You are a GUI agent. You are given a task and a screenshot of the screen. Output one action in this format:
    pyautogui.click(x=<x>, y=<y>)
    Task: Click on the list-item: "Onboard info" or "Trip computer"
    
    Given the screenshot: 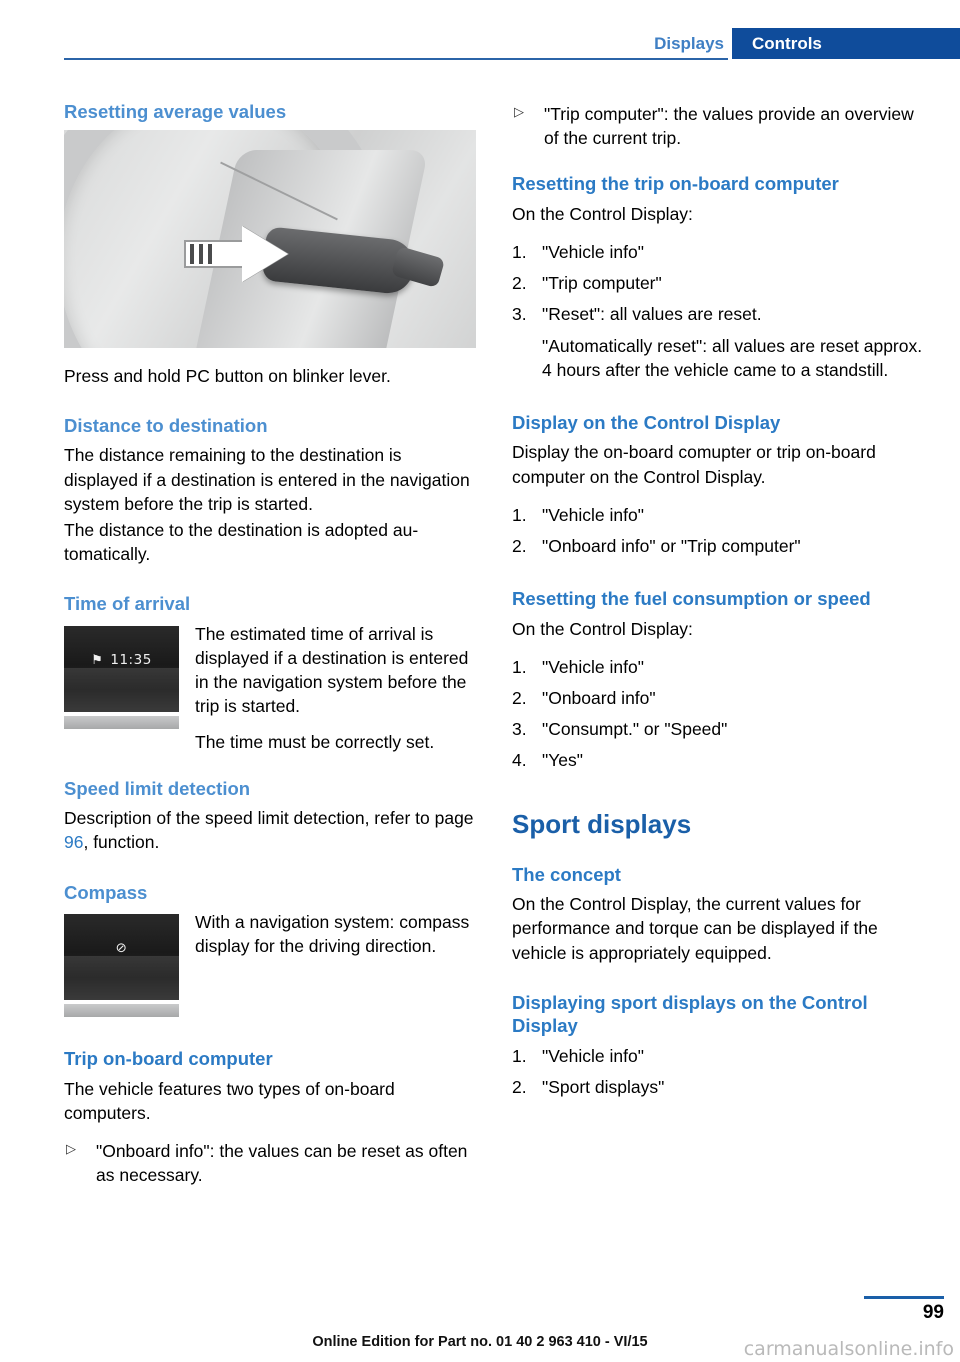 What is the action you would take?
    pyautogui.click(x=656, y=546)
    